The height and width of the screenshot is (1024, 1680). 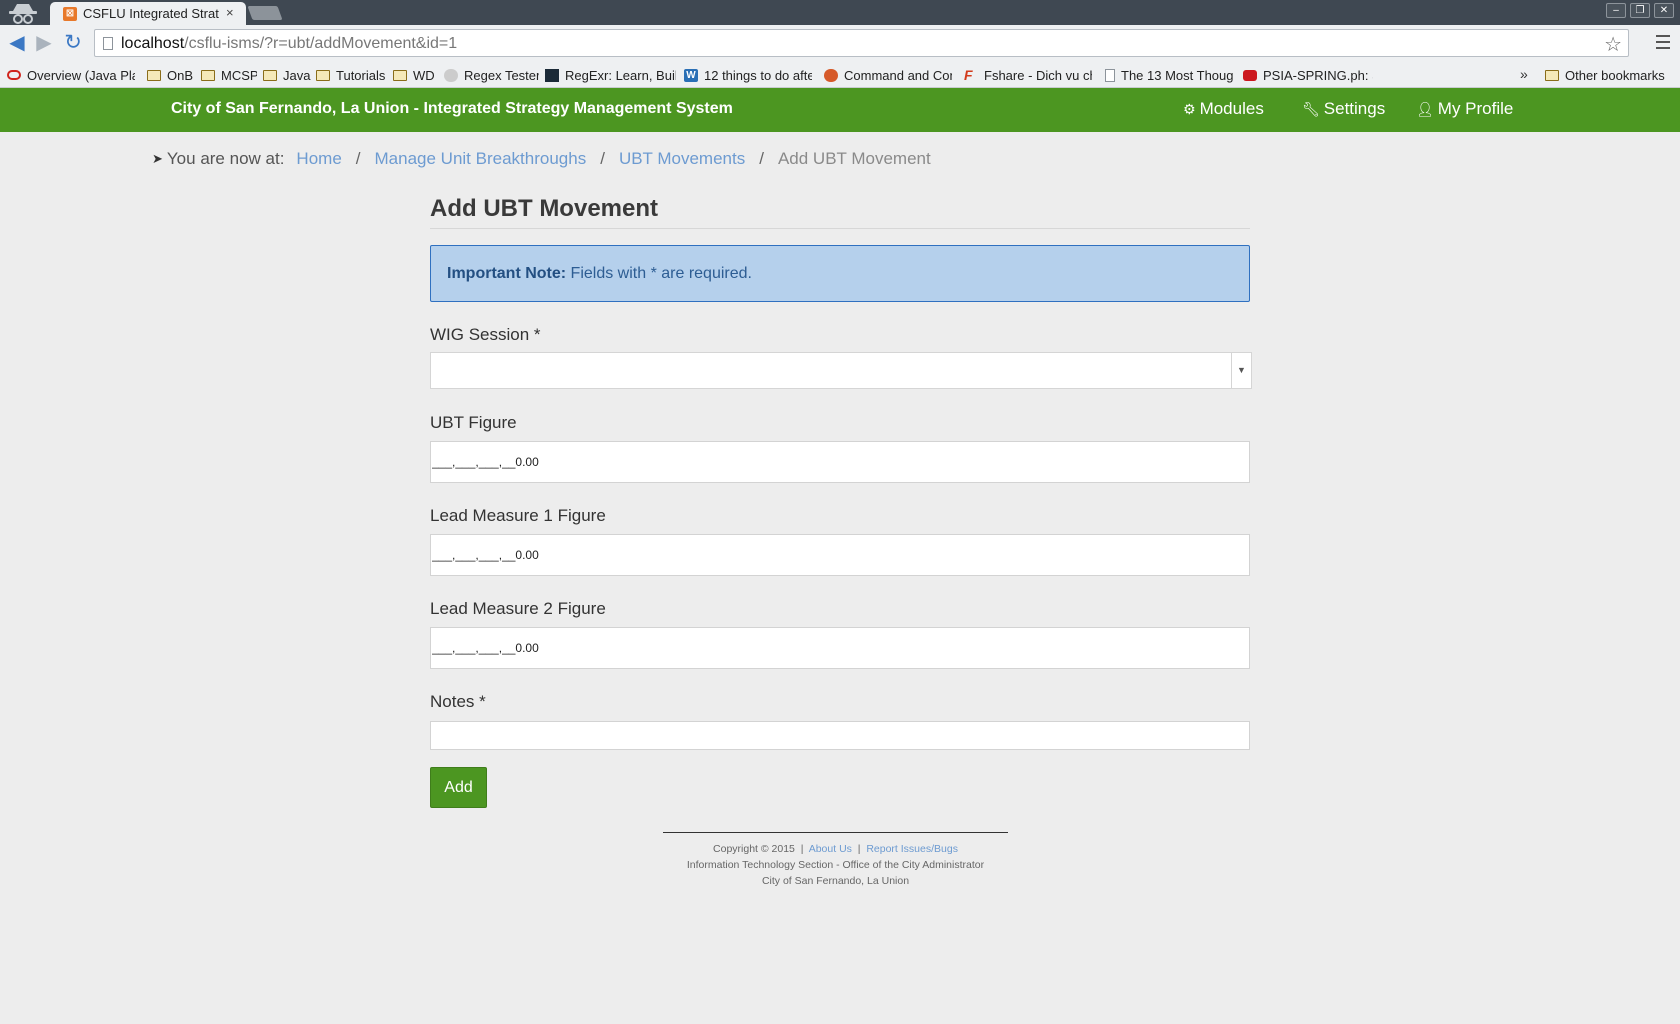 I want to click on bookmark-item: Java, so click(x=287, y=75).